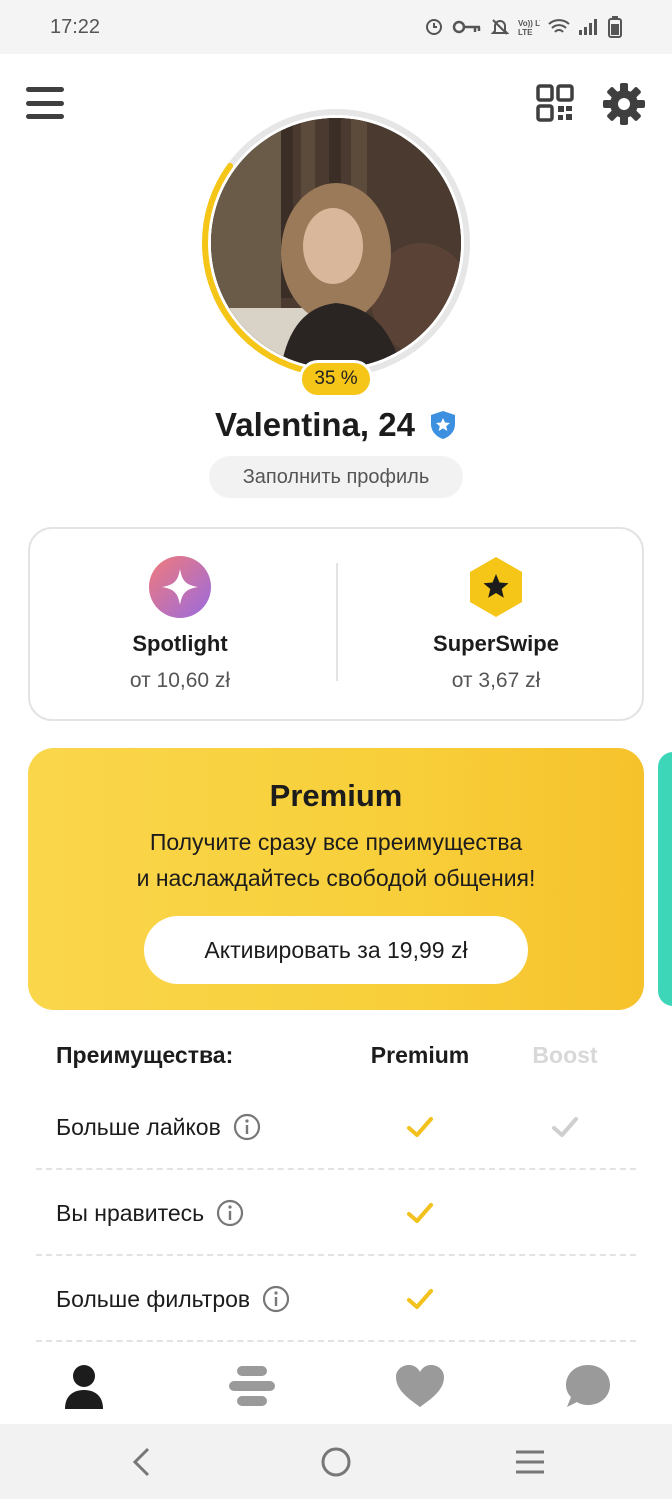 The height and width of the screenshot is (1499, 672). I want to click on status-icons: Vo)) LTELTE, so click(523, 27).